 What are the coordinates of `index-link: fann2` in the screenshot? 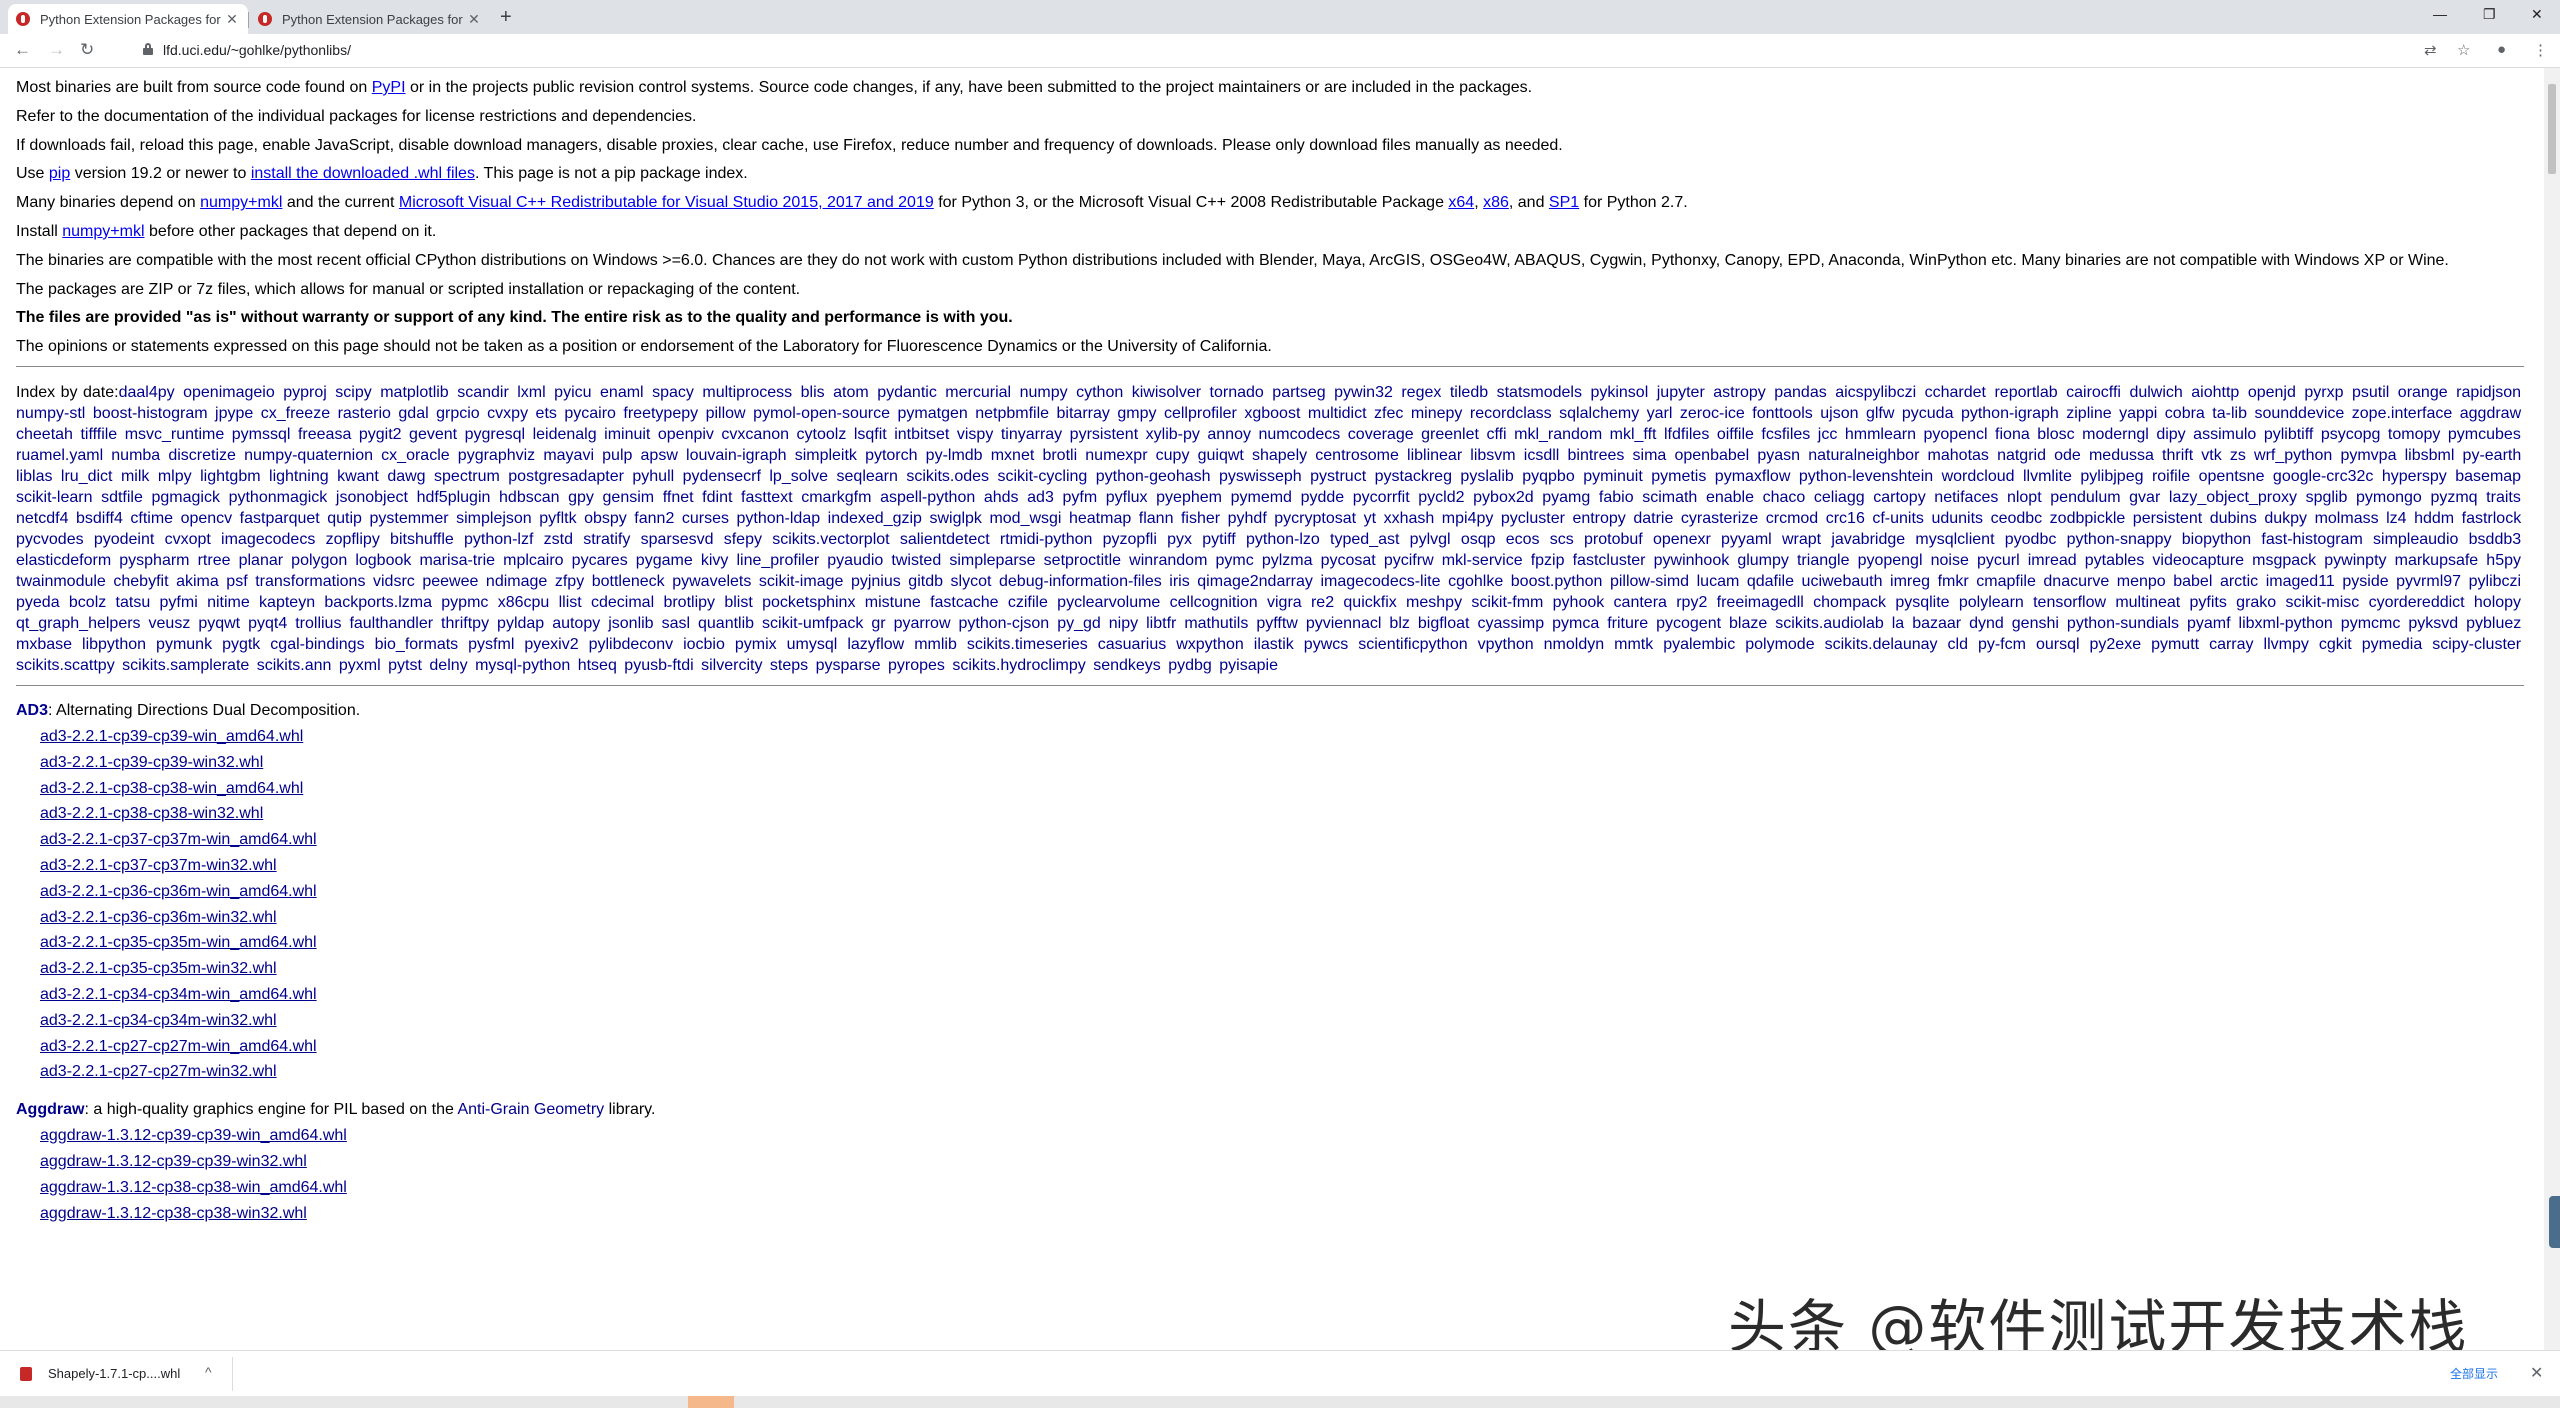 It's located at (654, 518).